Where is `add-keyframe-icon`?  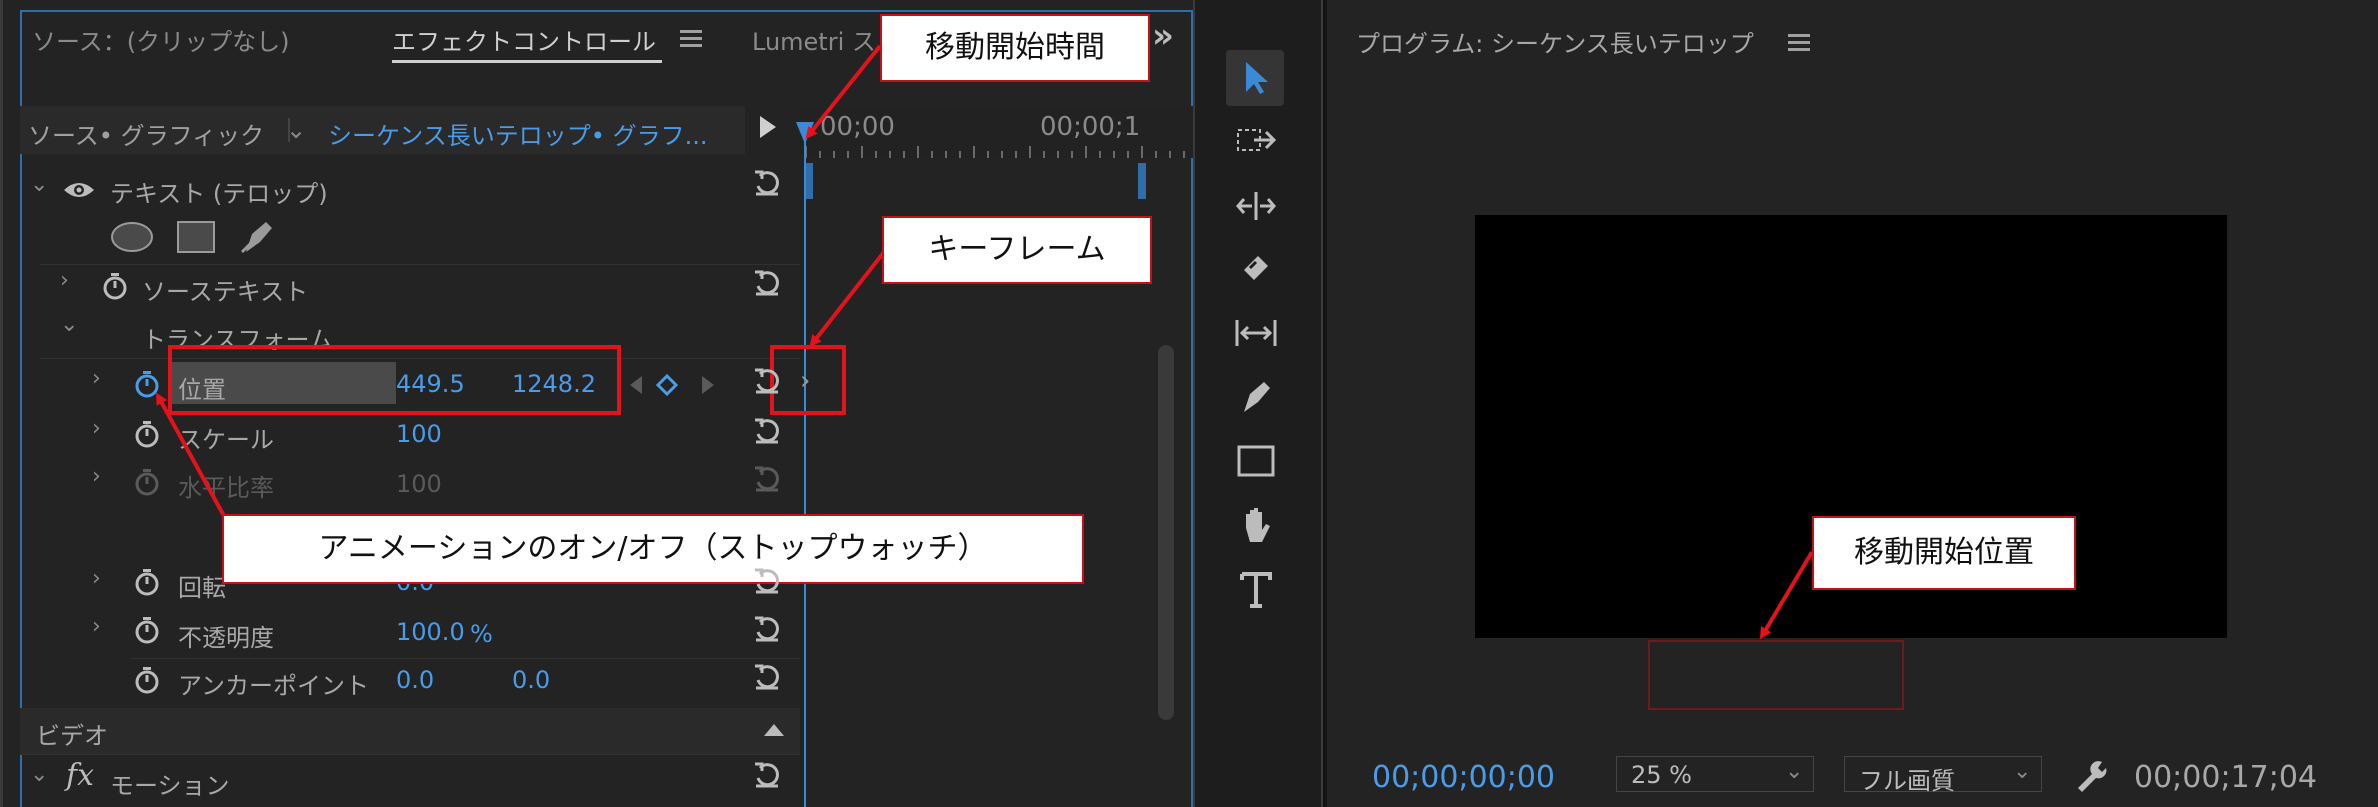 add-keyframe-icon is located at coordinates (667, 385).